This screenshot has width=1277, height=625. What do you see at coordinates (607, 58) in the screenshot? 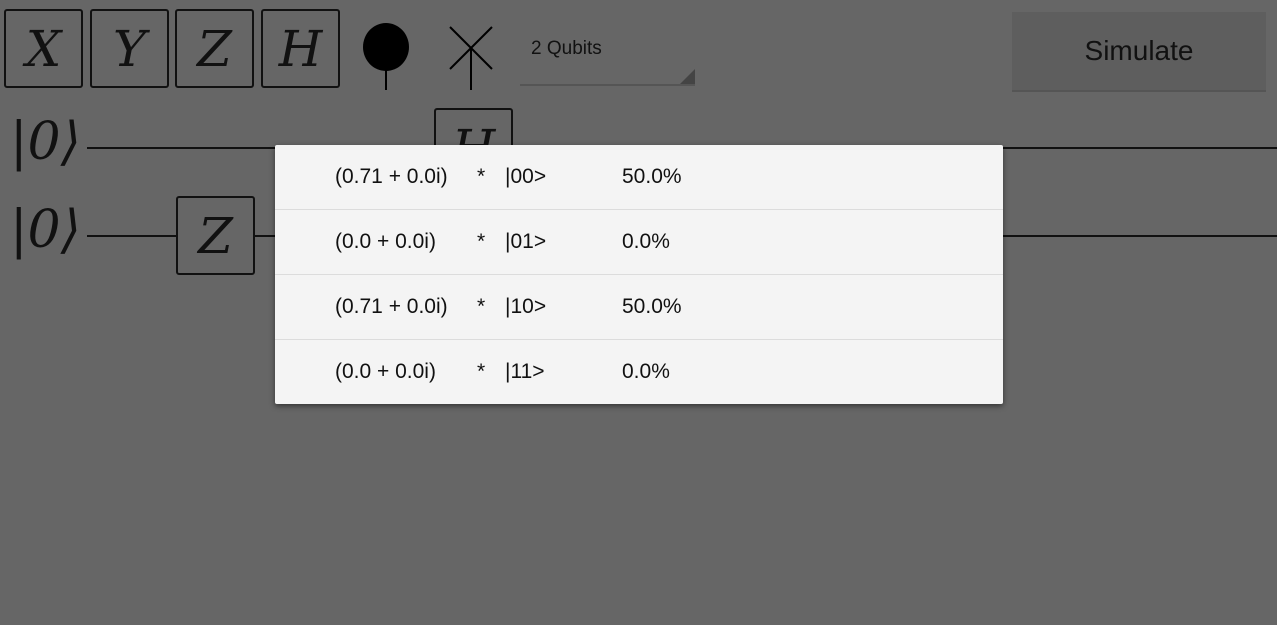
I see `qubit-count-select: 2 Qubits` at bounding box center [607, 58].